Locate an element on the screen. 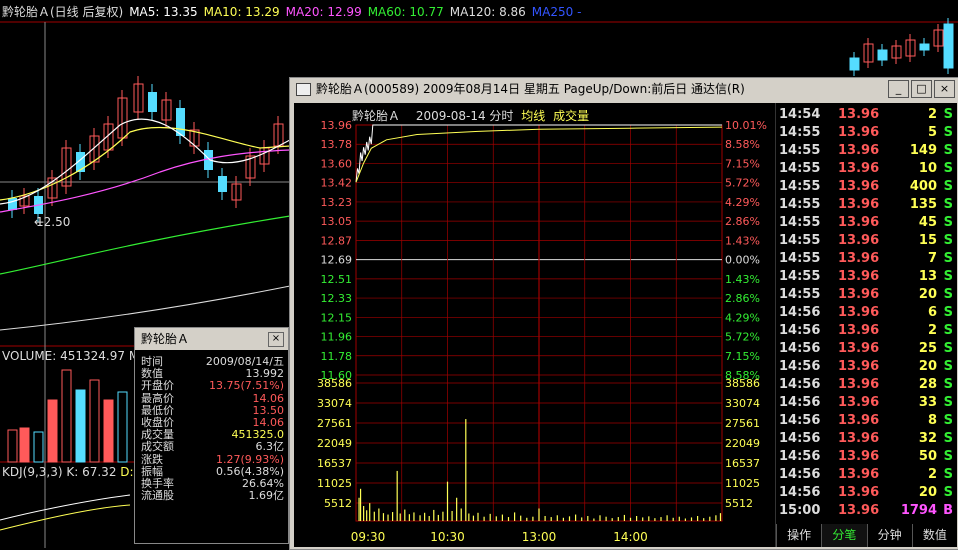 This screenshot has width=958, height=550. tick-row: 14:56 13.96 6 S is located at coordinates (866, 313).